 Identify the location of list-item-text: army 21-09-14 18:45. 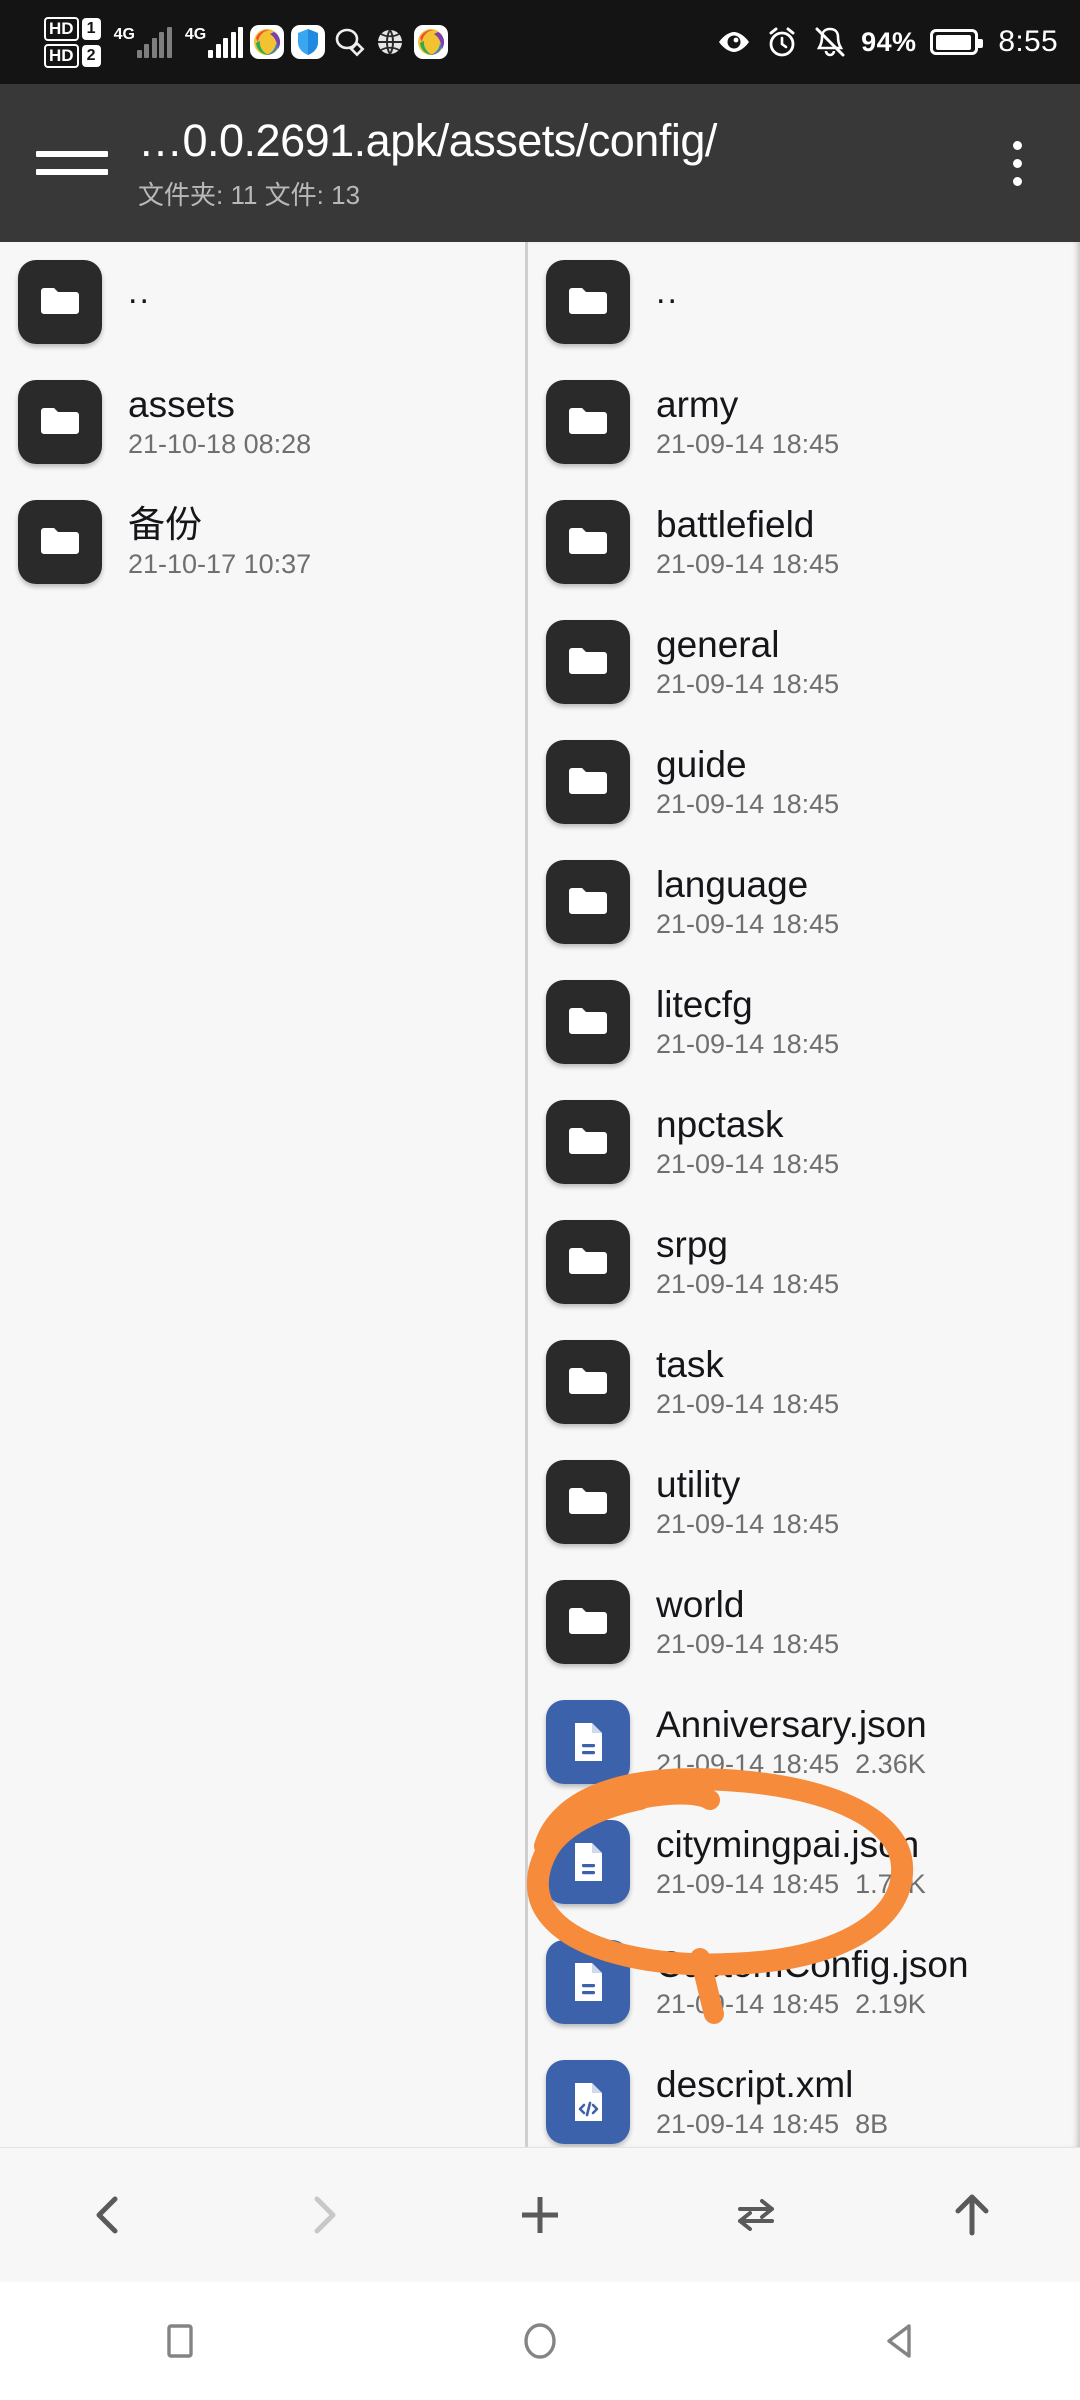
(747, 422).